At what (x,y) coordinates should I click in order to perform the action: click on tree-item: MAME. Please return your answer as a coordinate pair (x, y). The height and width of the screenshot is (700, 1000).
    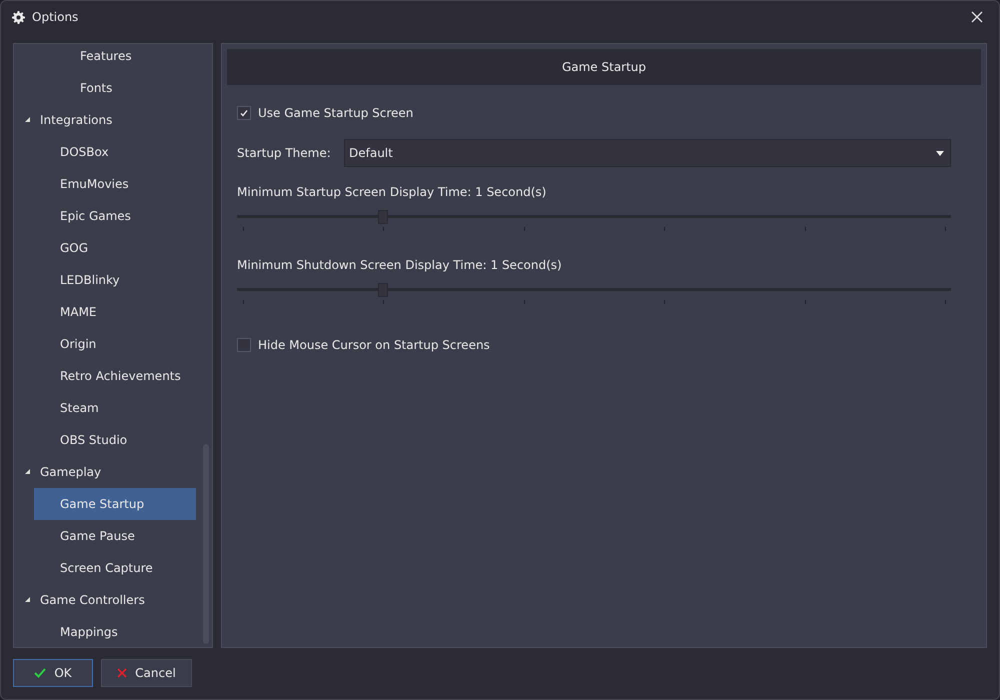
    Looking at the image, I should click on (115, 312).